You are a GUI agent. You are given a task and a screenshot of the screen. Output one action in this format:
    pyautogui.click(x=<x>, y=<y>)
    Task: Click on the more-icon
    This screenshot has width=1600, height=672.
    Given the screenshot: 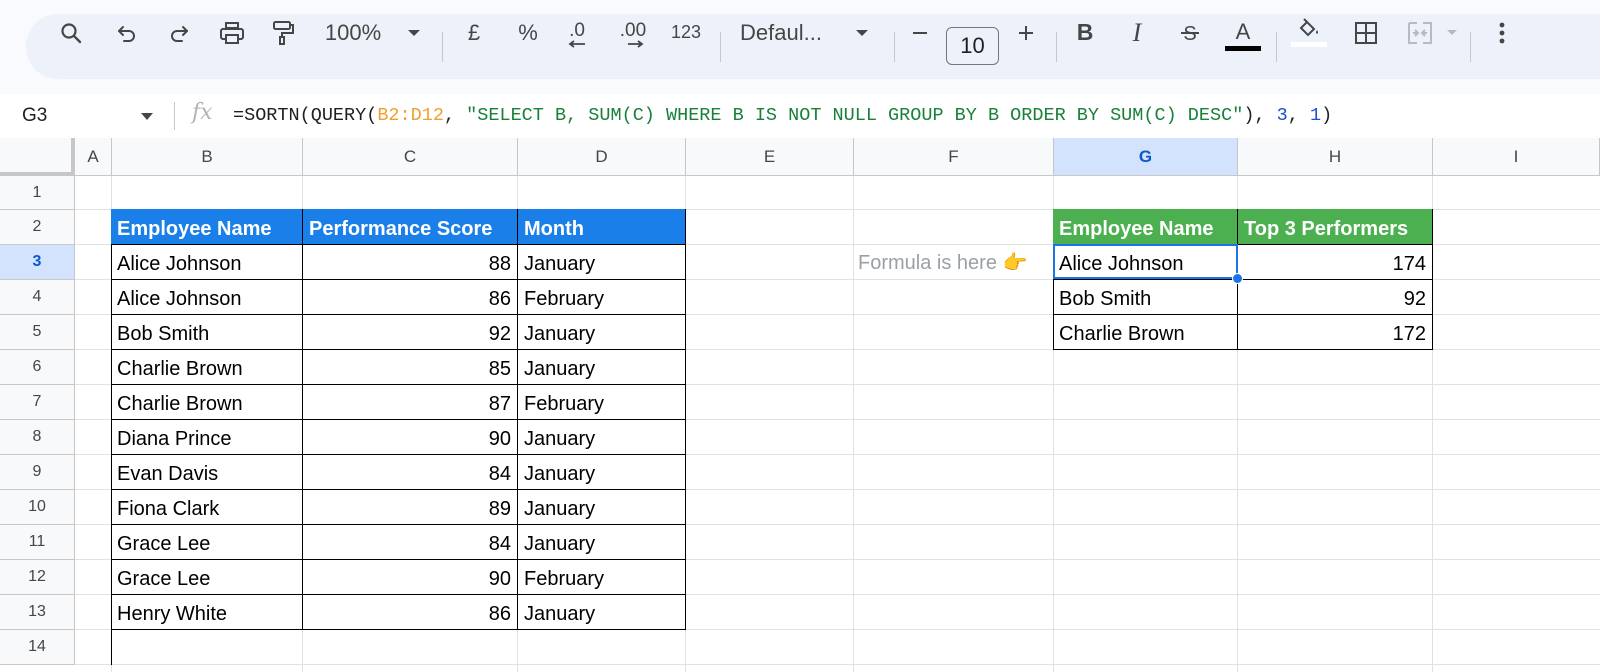 What is the action you would take?
    pyautogui.click(x=1502, y=32)
    